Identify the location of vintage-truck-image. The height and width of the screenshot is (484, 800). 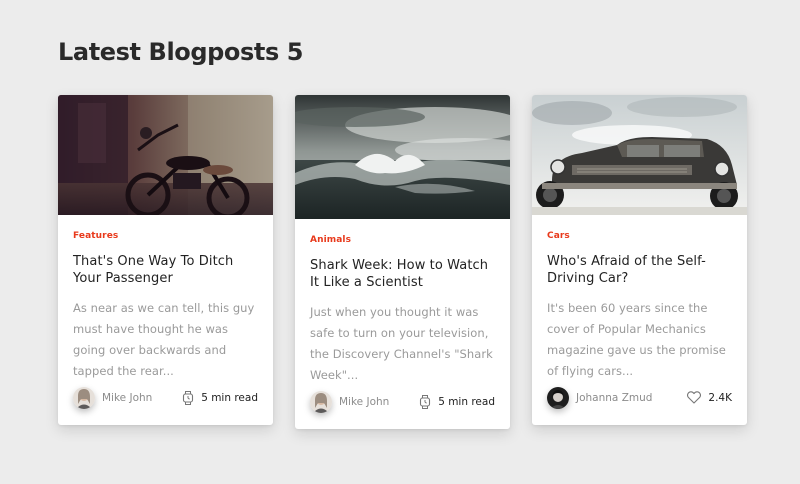
(639, 155).